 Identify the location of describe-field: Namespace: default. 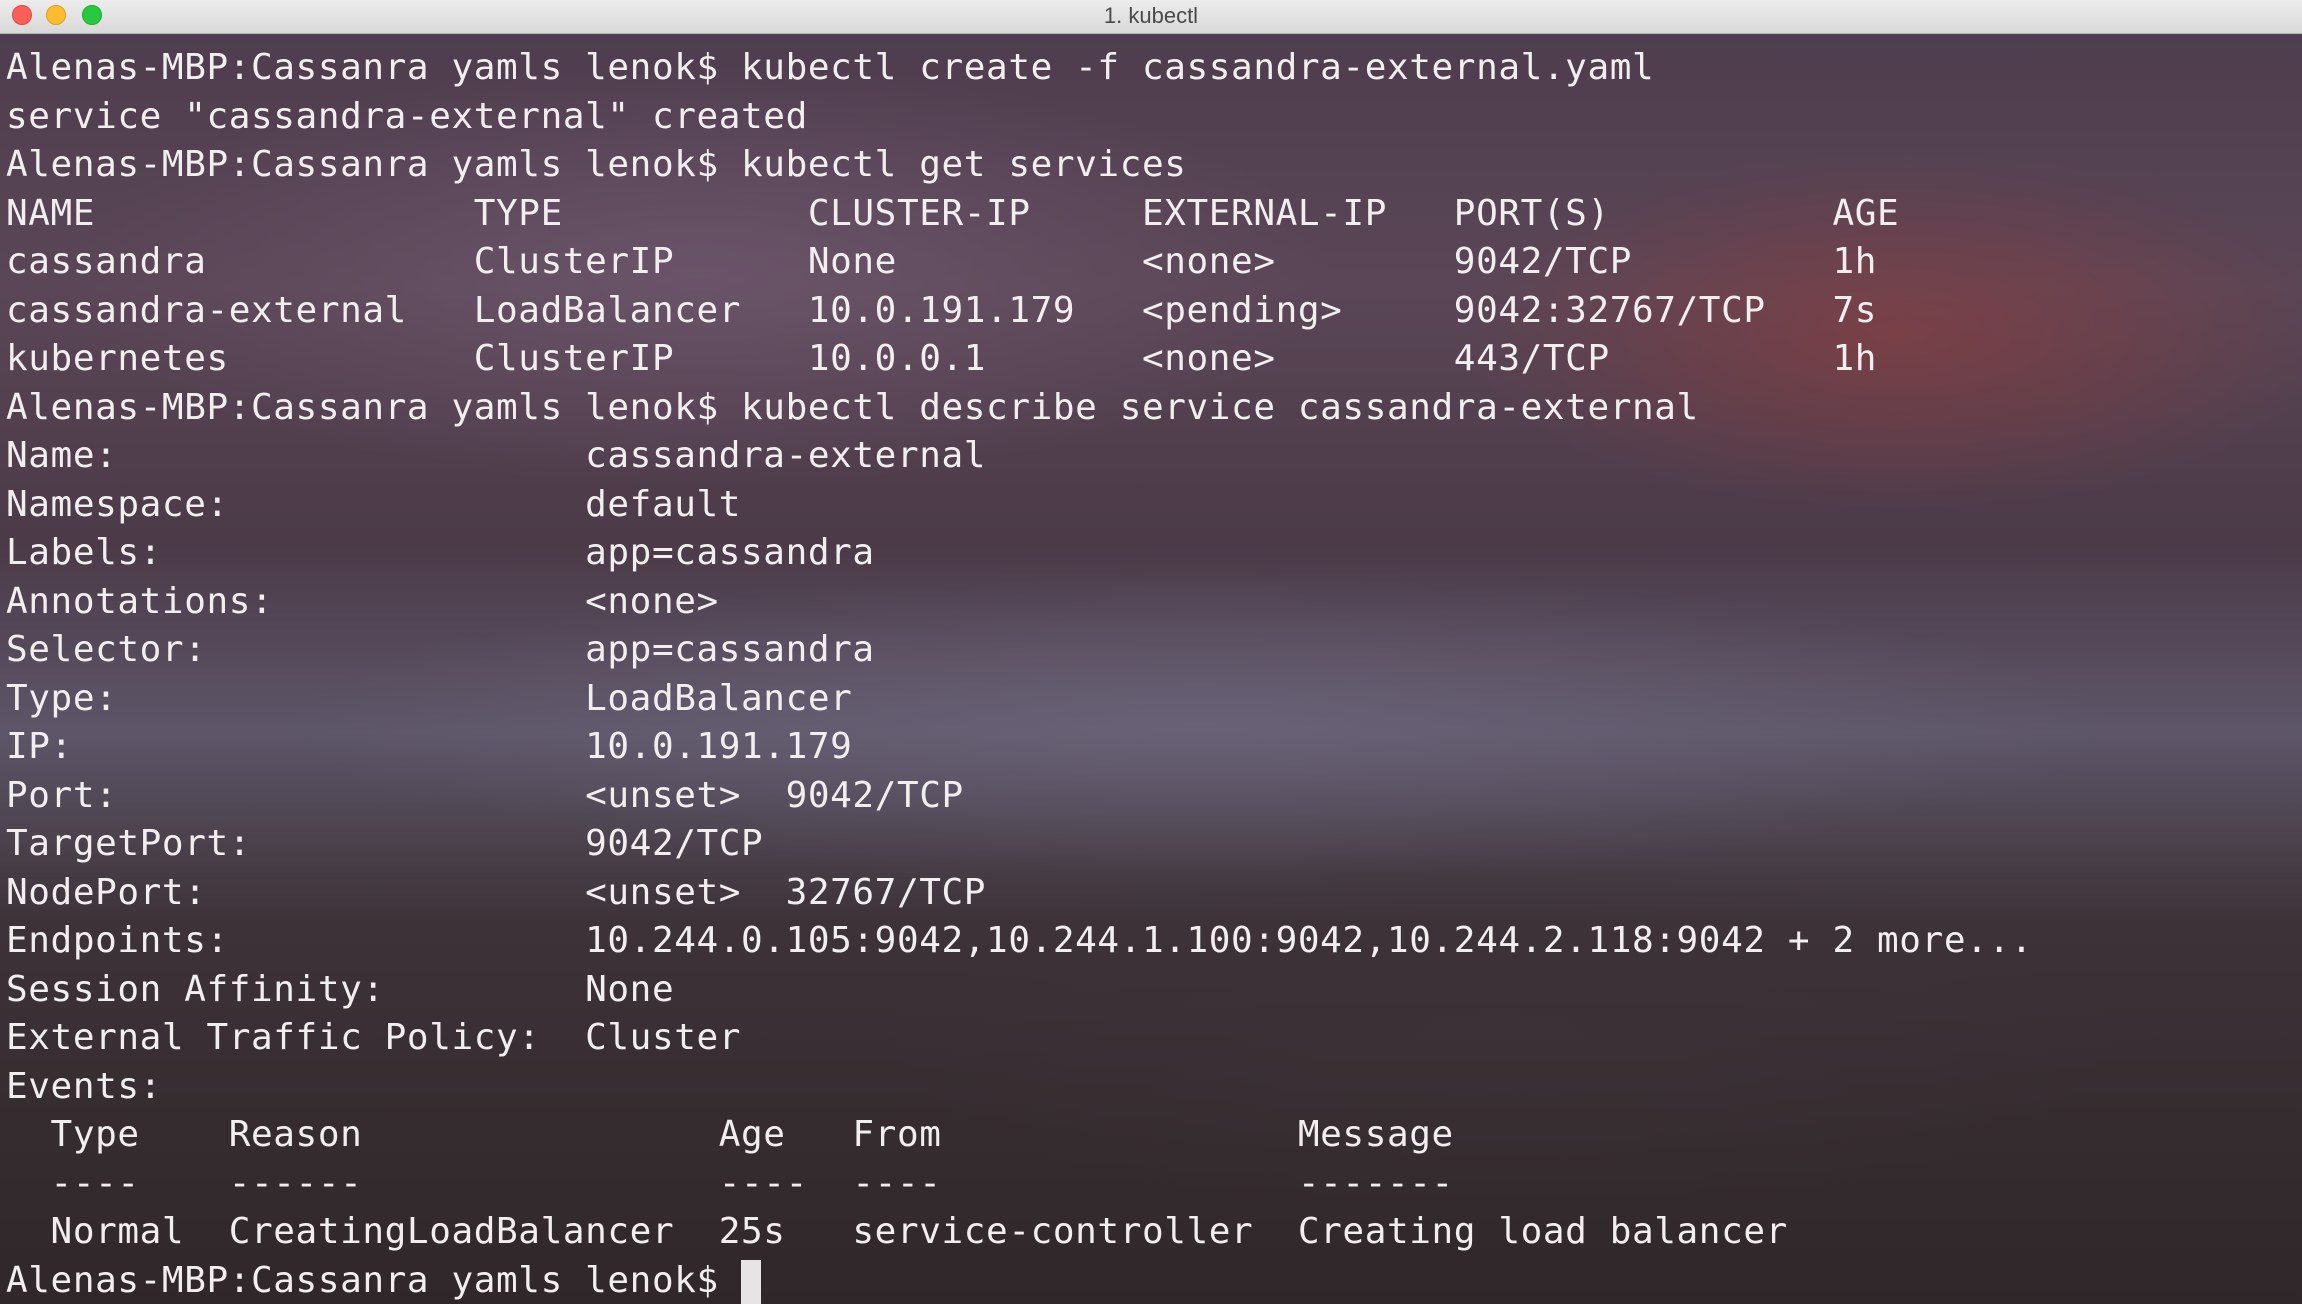
(374, 504).